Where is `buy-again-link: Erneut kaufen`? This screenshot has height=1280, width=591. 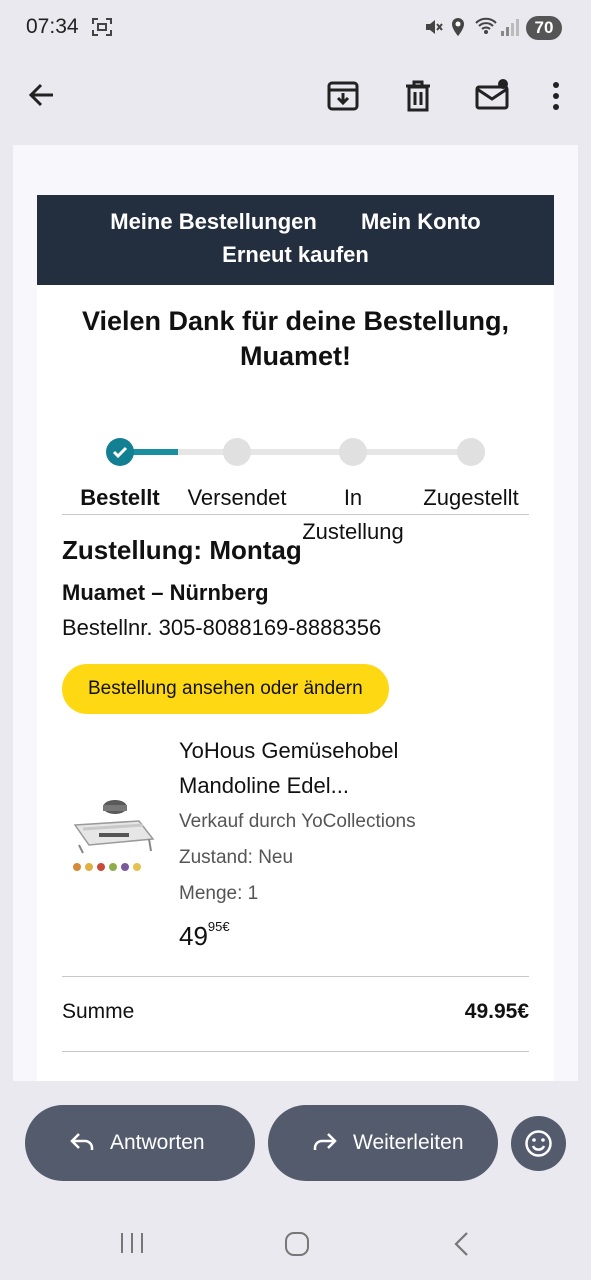 buy-again-link: Erneut kaufen is located at coordinates (295, 254).